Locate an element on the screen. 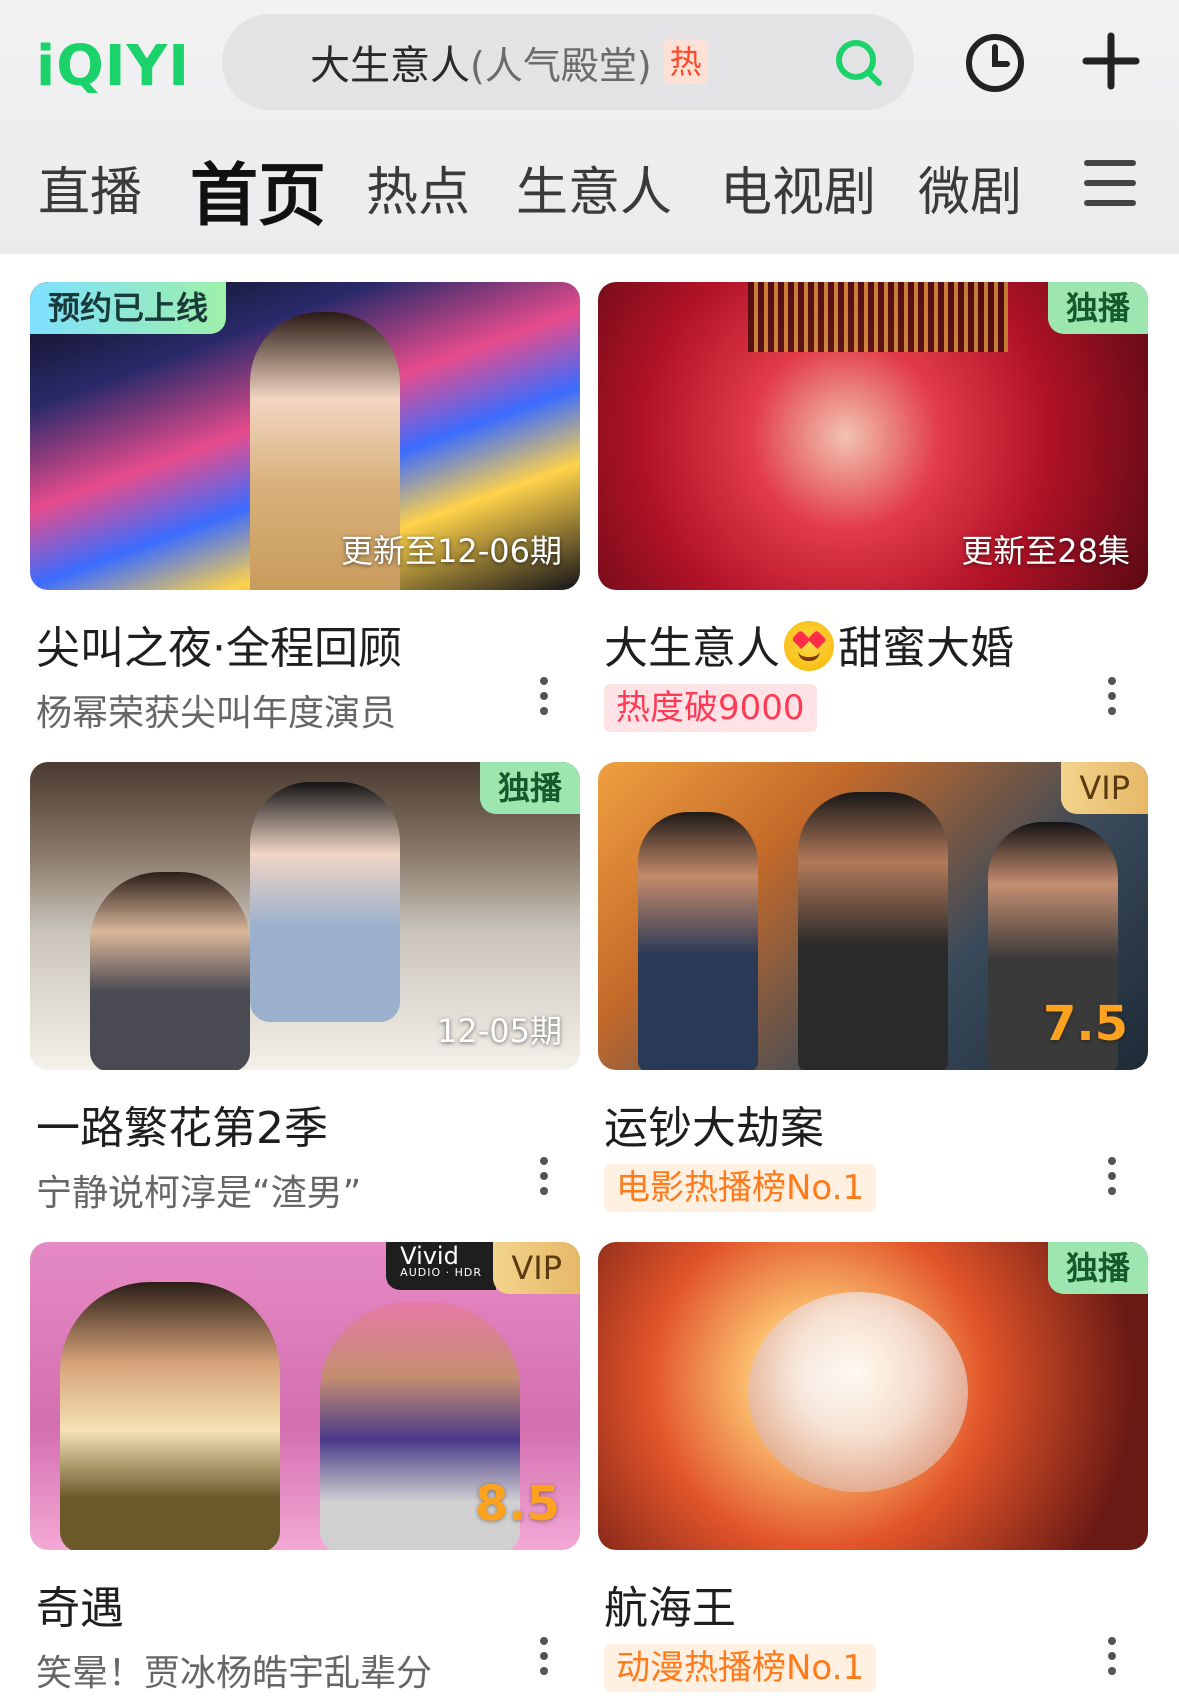 The image size is (1179, 1700). video-title: 运钞大劫案 is located at coordinates (876, 1124).